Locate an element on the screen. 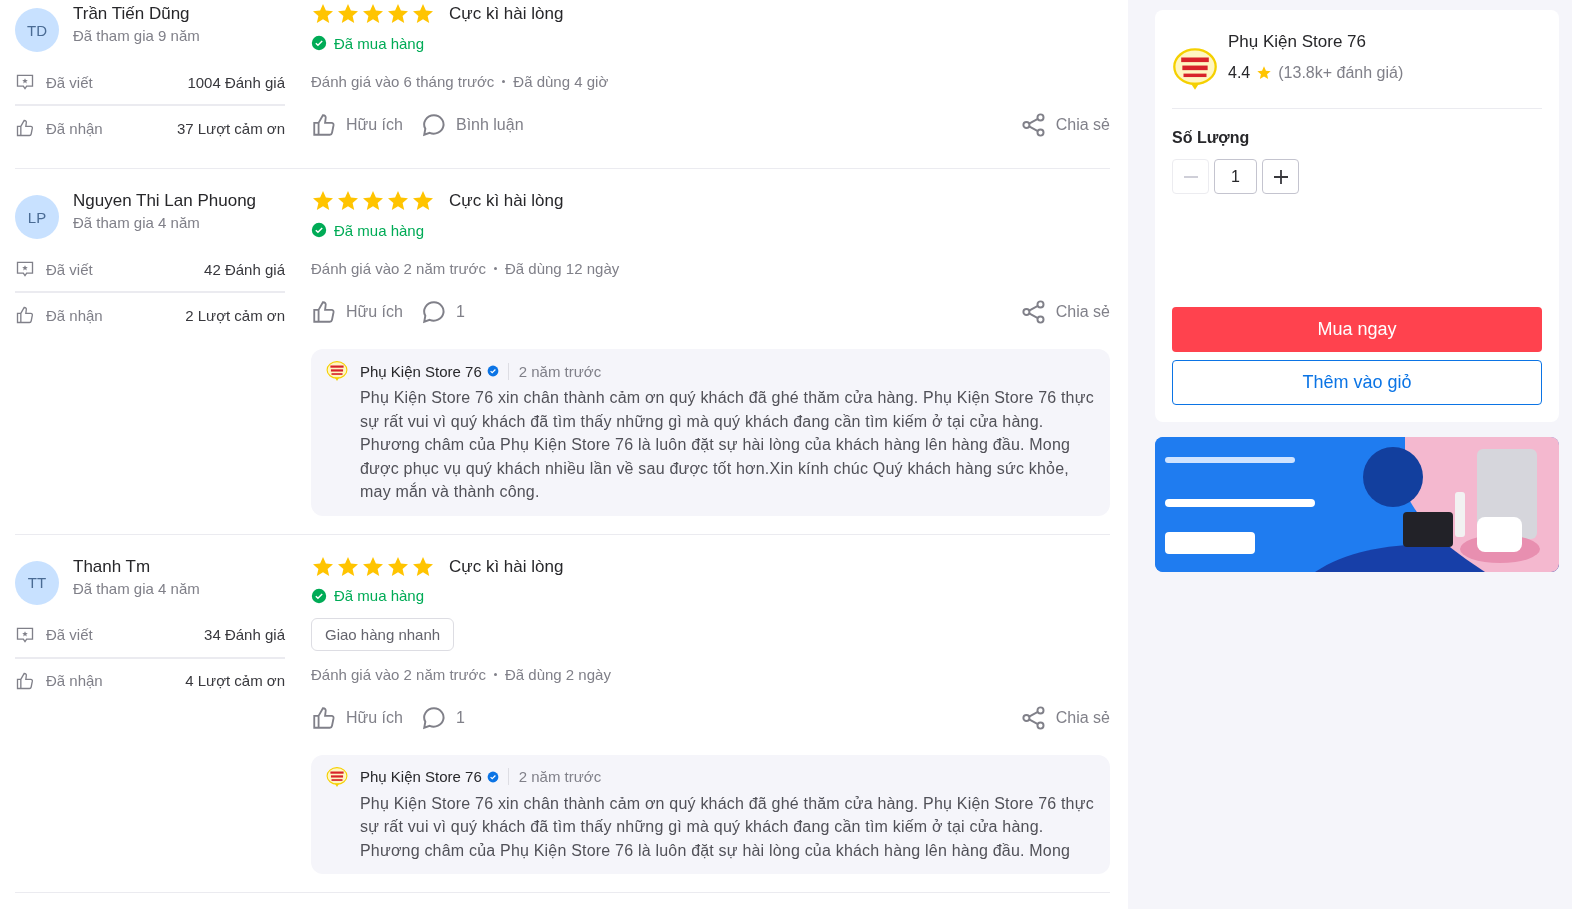 Image resolution: width=1572 pixels, height=909 pixels. quantity-label: Số Lượng is located at coordinates (1211, 138).